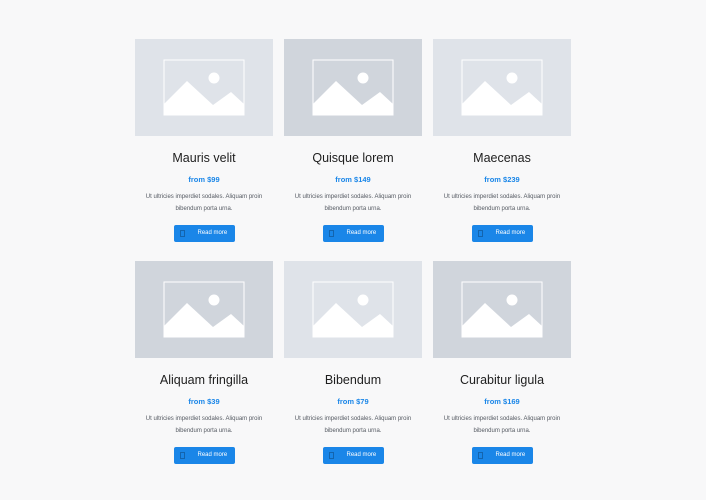  Describe the element at coordinates (502, 380) in the screenshot. I see `card-title: Curabitur ligula` at that location.